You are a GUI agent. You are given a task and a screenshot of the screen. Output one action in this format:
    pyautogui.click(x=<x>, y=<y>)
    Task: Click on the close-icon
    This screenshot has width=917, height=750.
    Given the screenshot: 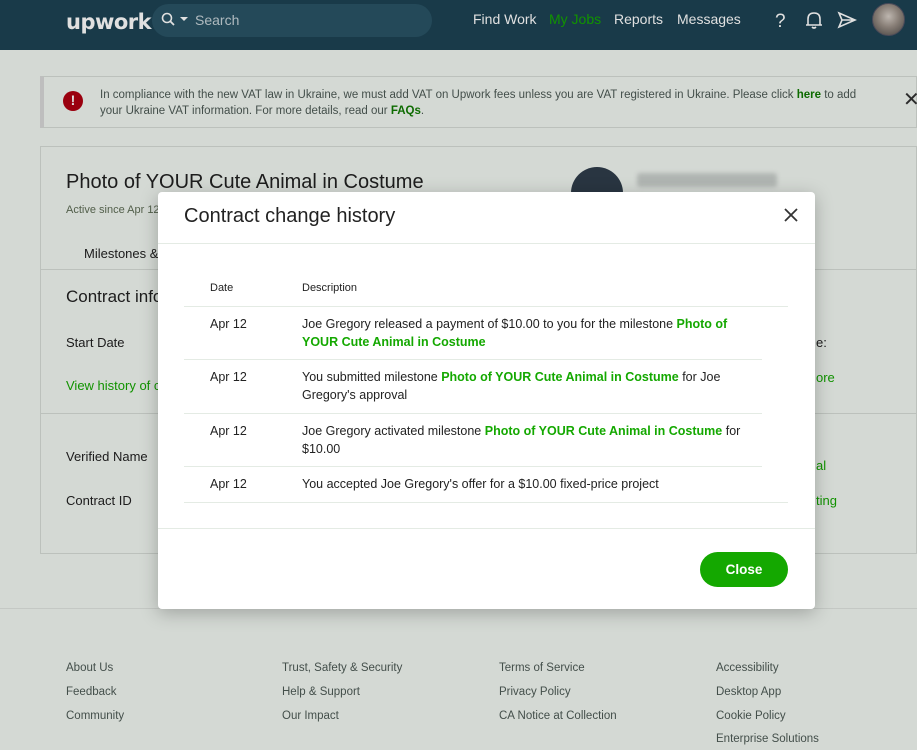 What is the action you would take?
    pyautogui.click(x=791, y=215)
    